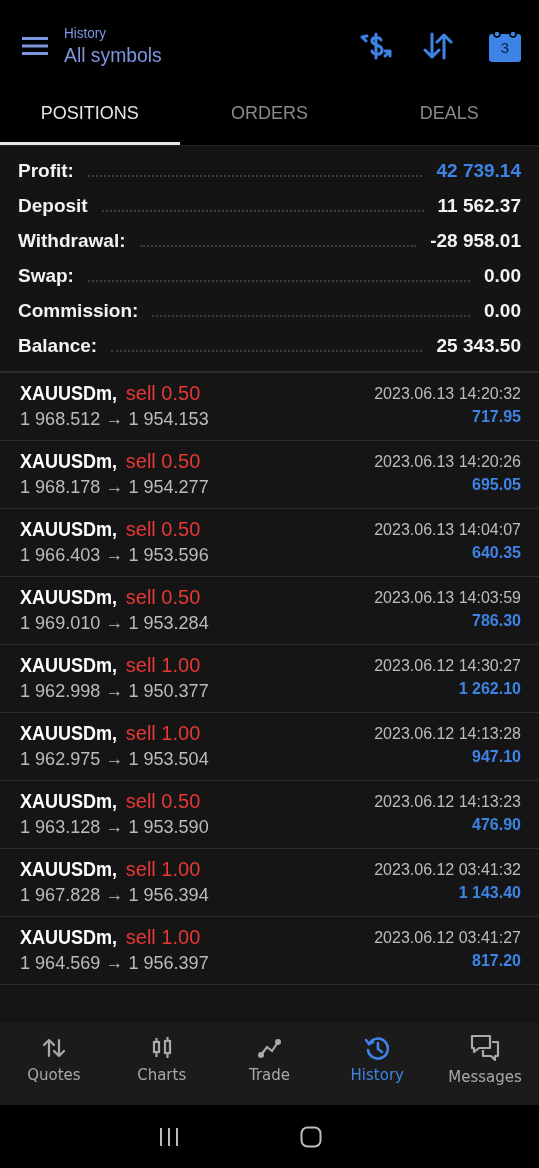 The width and height of the screenshot is (539, 1168). What do you see at coordinates (72, 241) in the screenshot?
I see `summary-label: Withdrawal:` at bounding box center [72, 241].